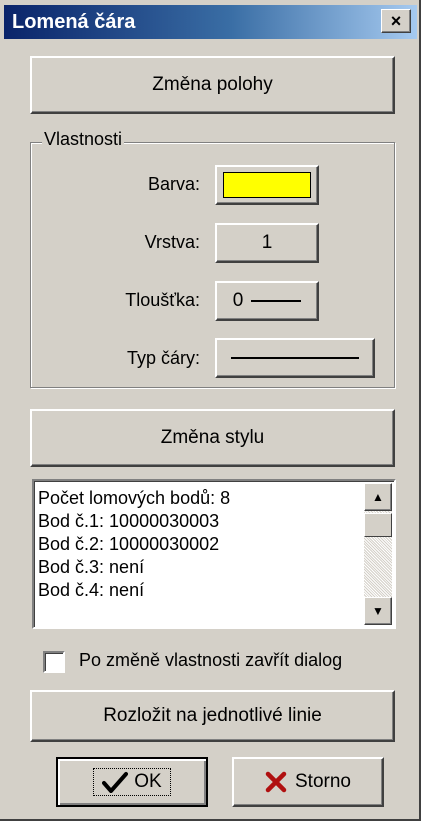 This screenshot has height=821, width=421. What do you see at coordinates (134, 498) in the screenshot?
I see `list-item: Počet lomových bodů: 8` at bounding box center [134, 498].